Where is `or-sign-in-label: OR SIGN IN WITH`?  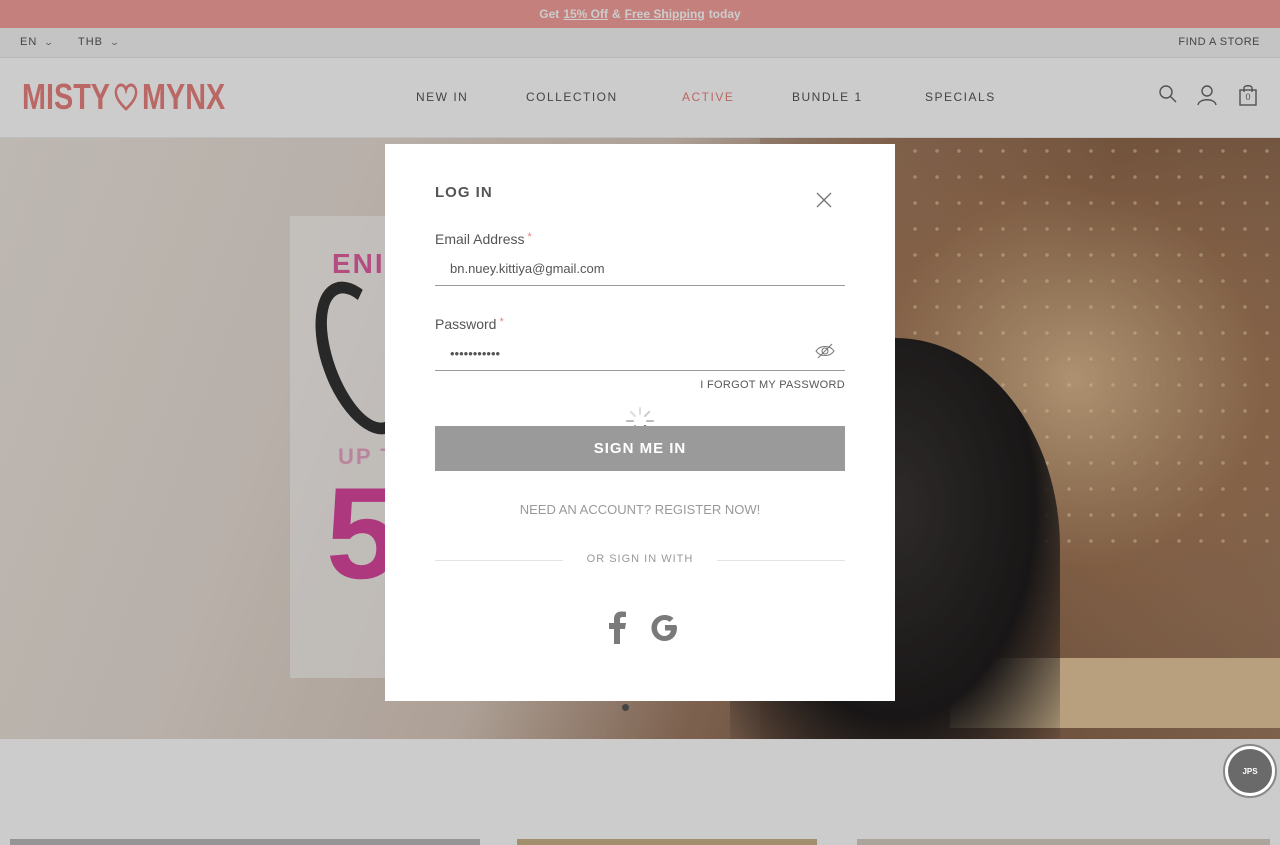 or-sign-in-label: OR SIGN IN WITH is located at coordinates (640, 559).